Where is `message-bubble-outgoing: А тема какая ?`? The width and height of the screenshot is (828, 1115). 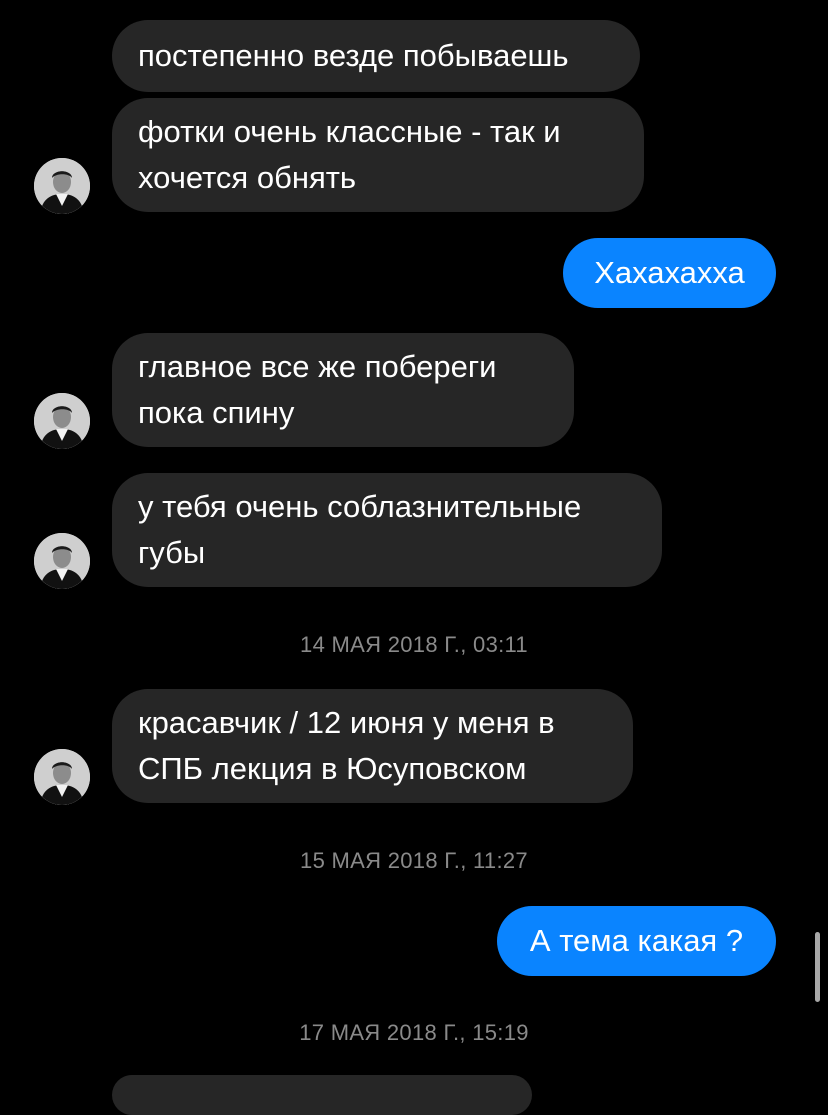 message-bubble-outgoing: А тема какая ? is located at coordinates (636, 941).